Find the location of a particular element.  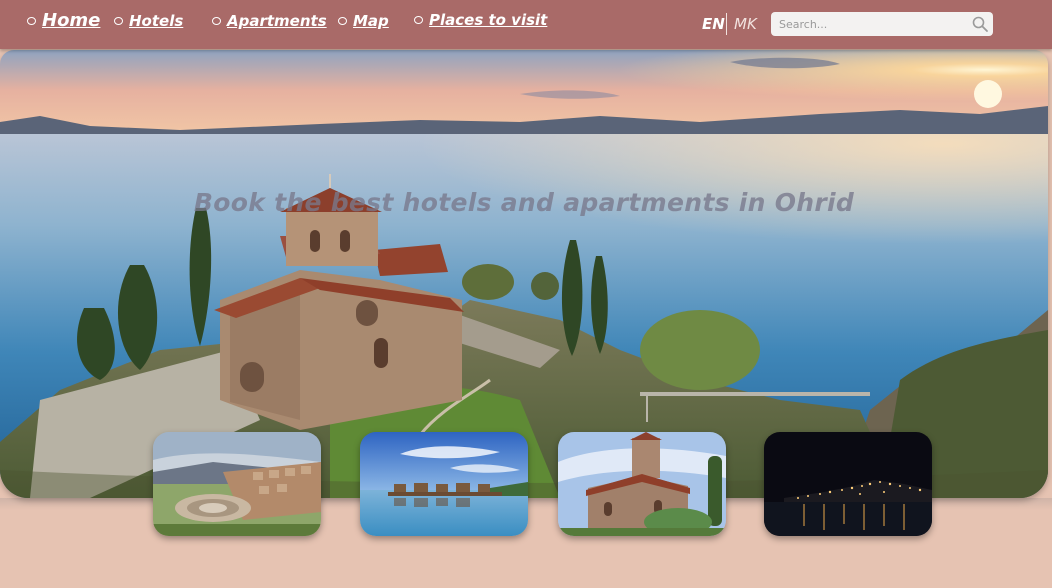

thumbnail-church is located at coordinates (642, 484).